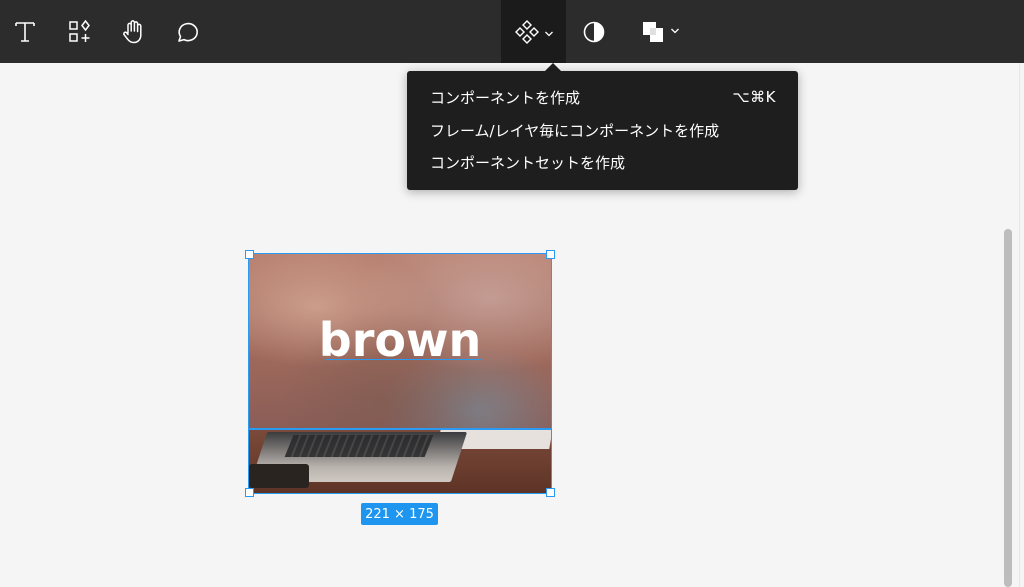 This screenshot has height=587, width=1024. I want to click on resize-handle-top-right, so click(550, 254).